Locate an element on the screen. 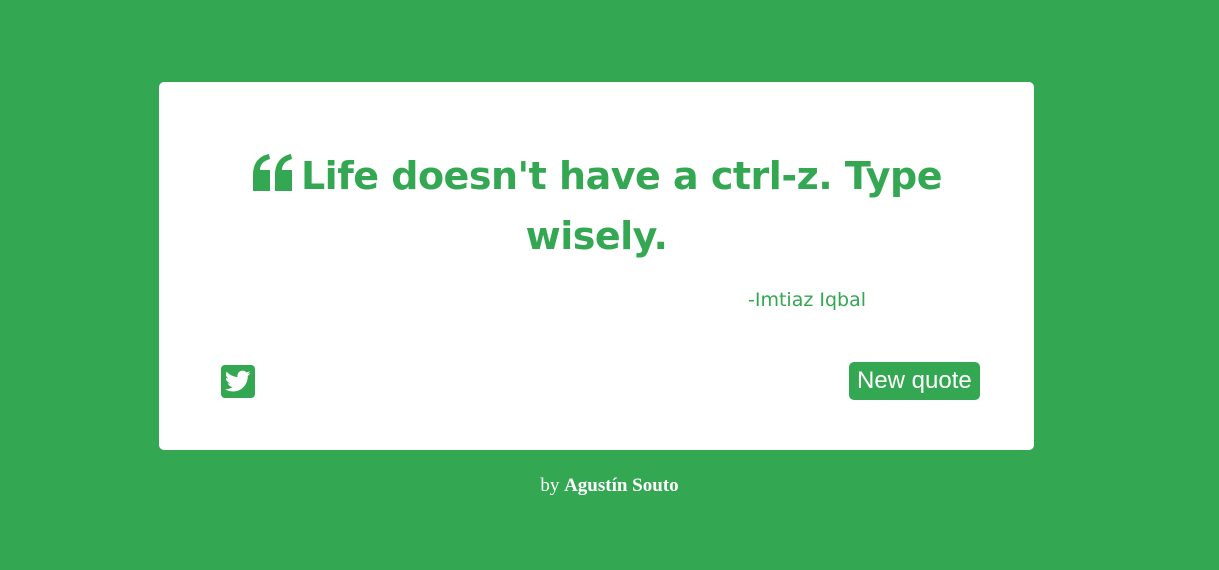  tweet-button is located at coordinates (238, 381).